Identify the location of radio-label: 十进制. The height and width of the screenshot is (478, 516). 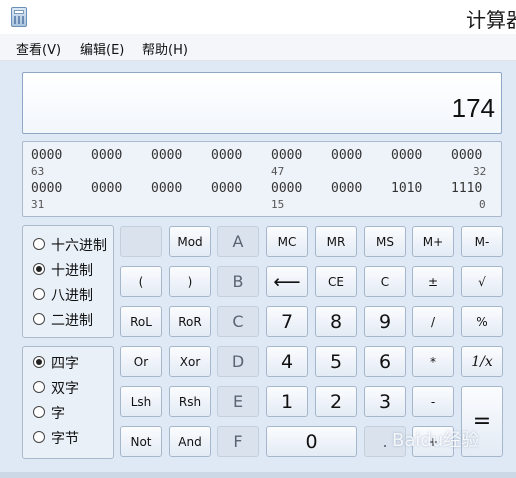
(72, 271).